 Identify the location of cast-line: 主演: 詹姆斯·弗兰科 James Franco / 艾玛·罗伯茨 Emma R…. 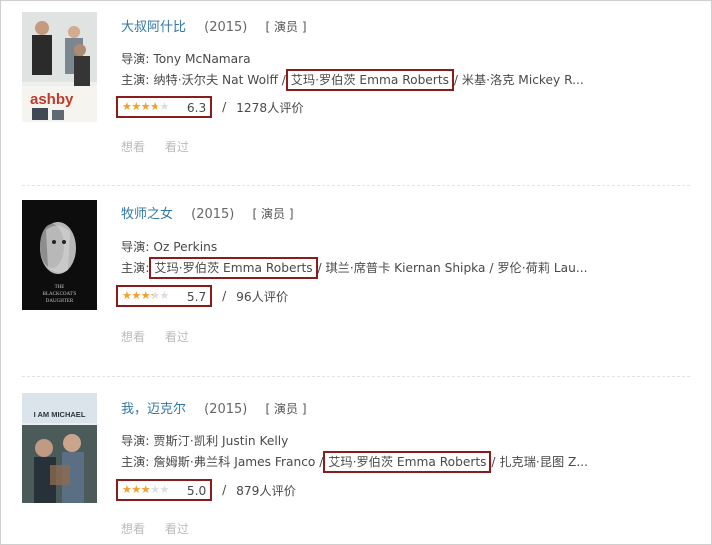
(354, 462).